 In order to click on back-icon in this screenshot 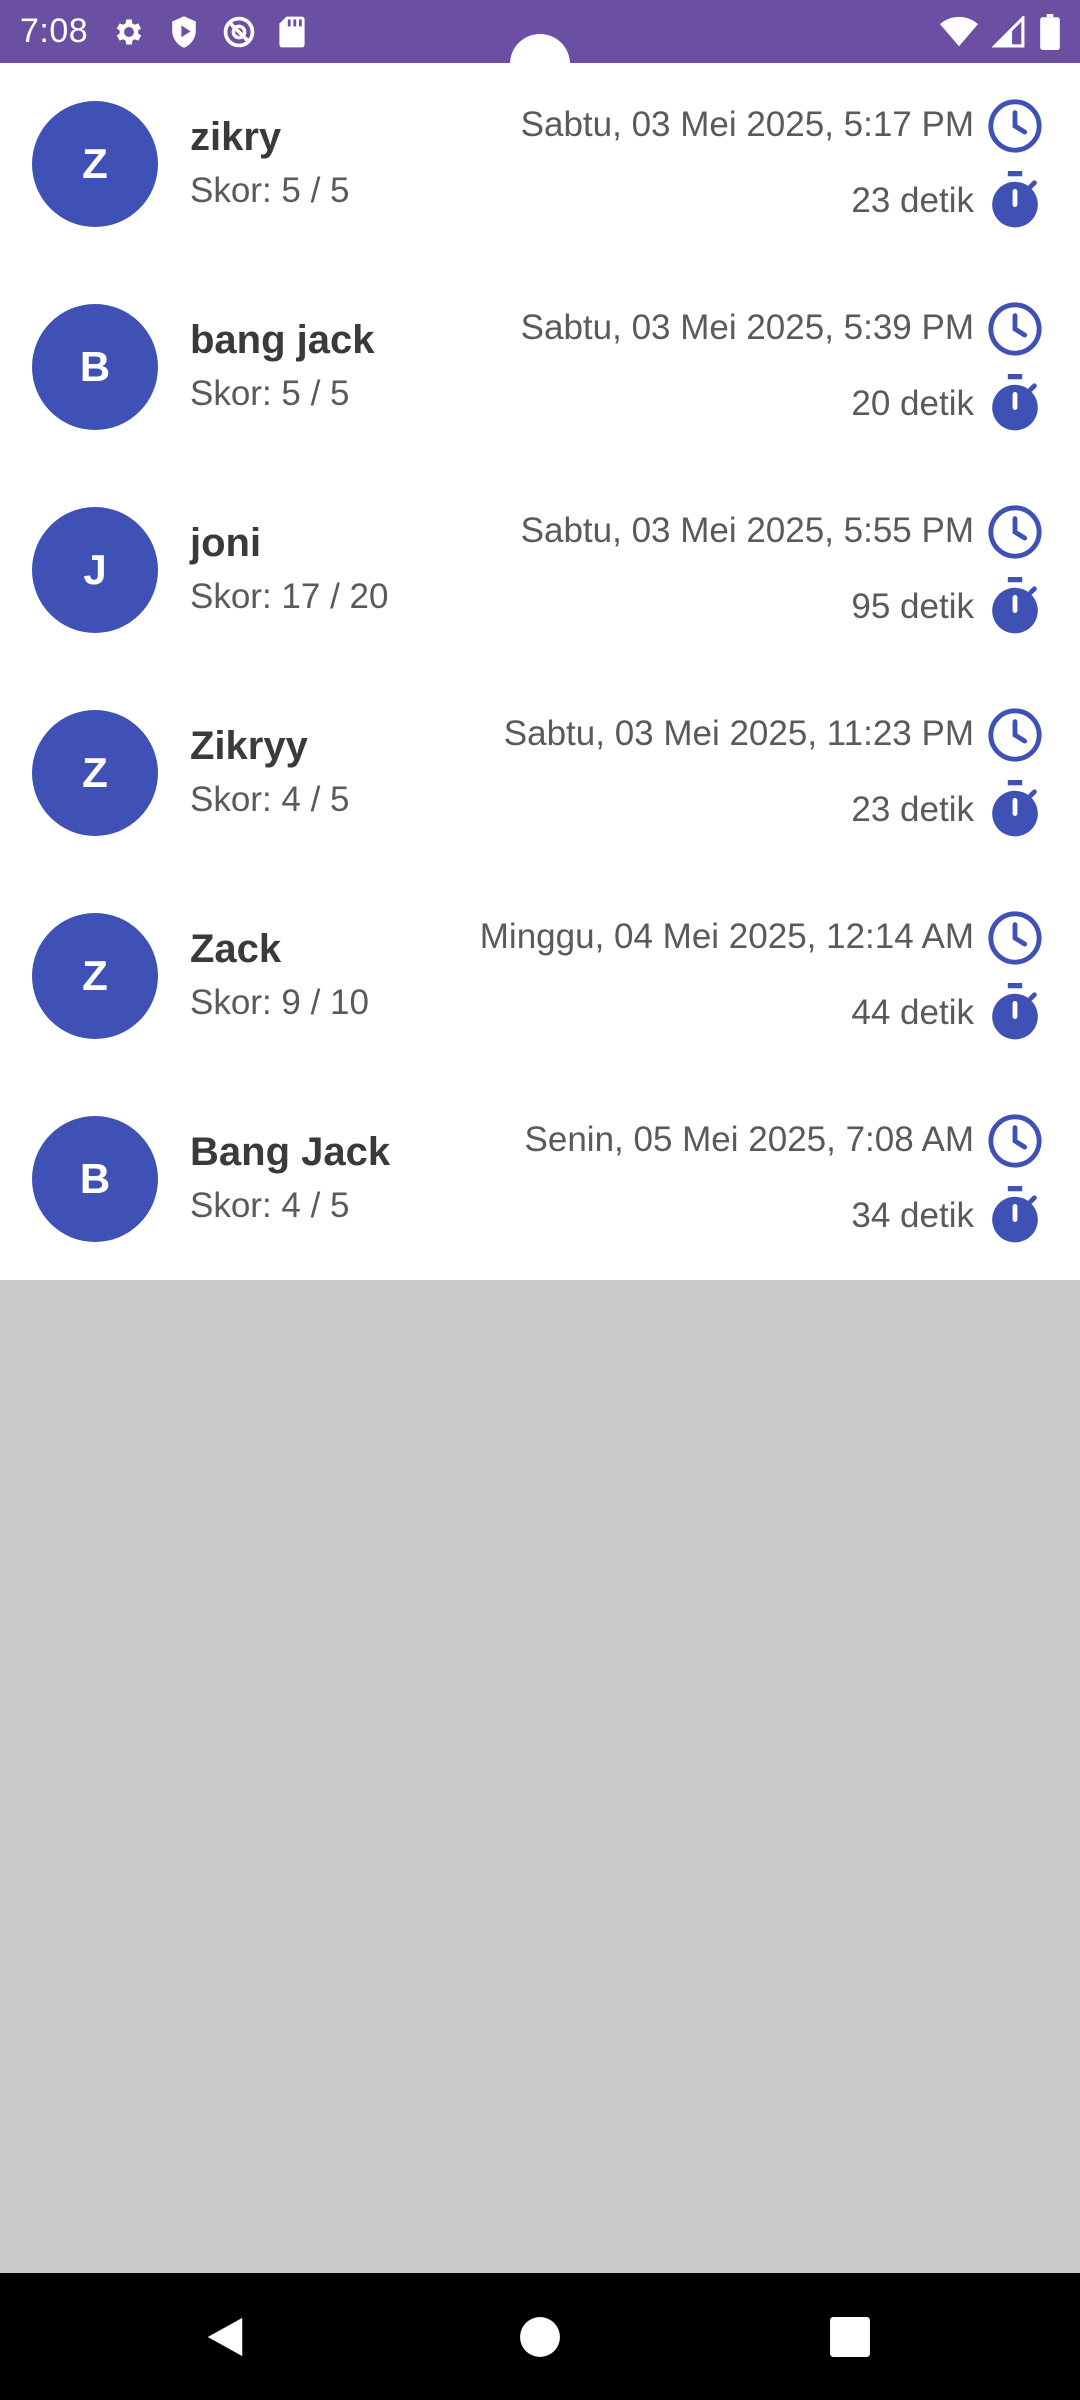, I will do `click(225, 2336)`.